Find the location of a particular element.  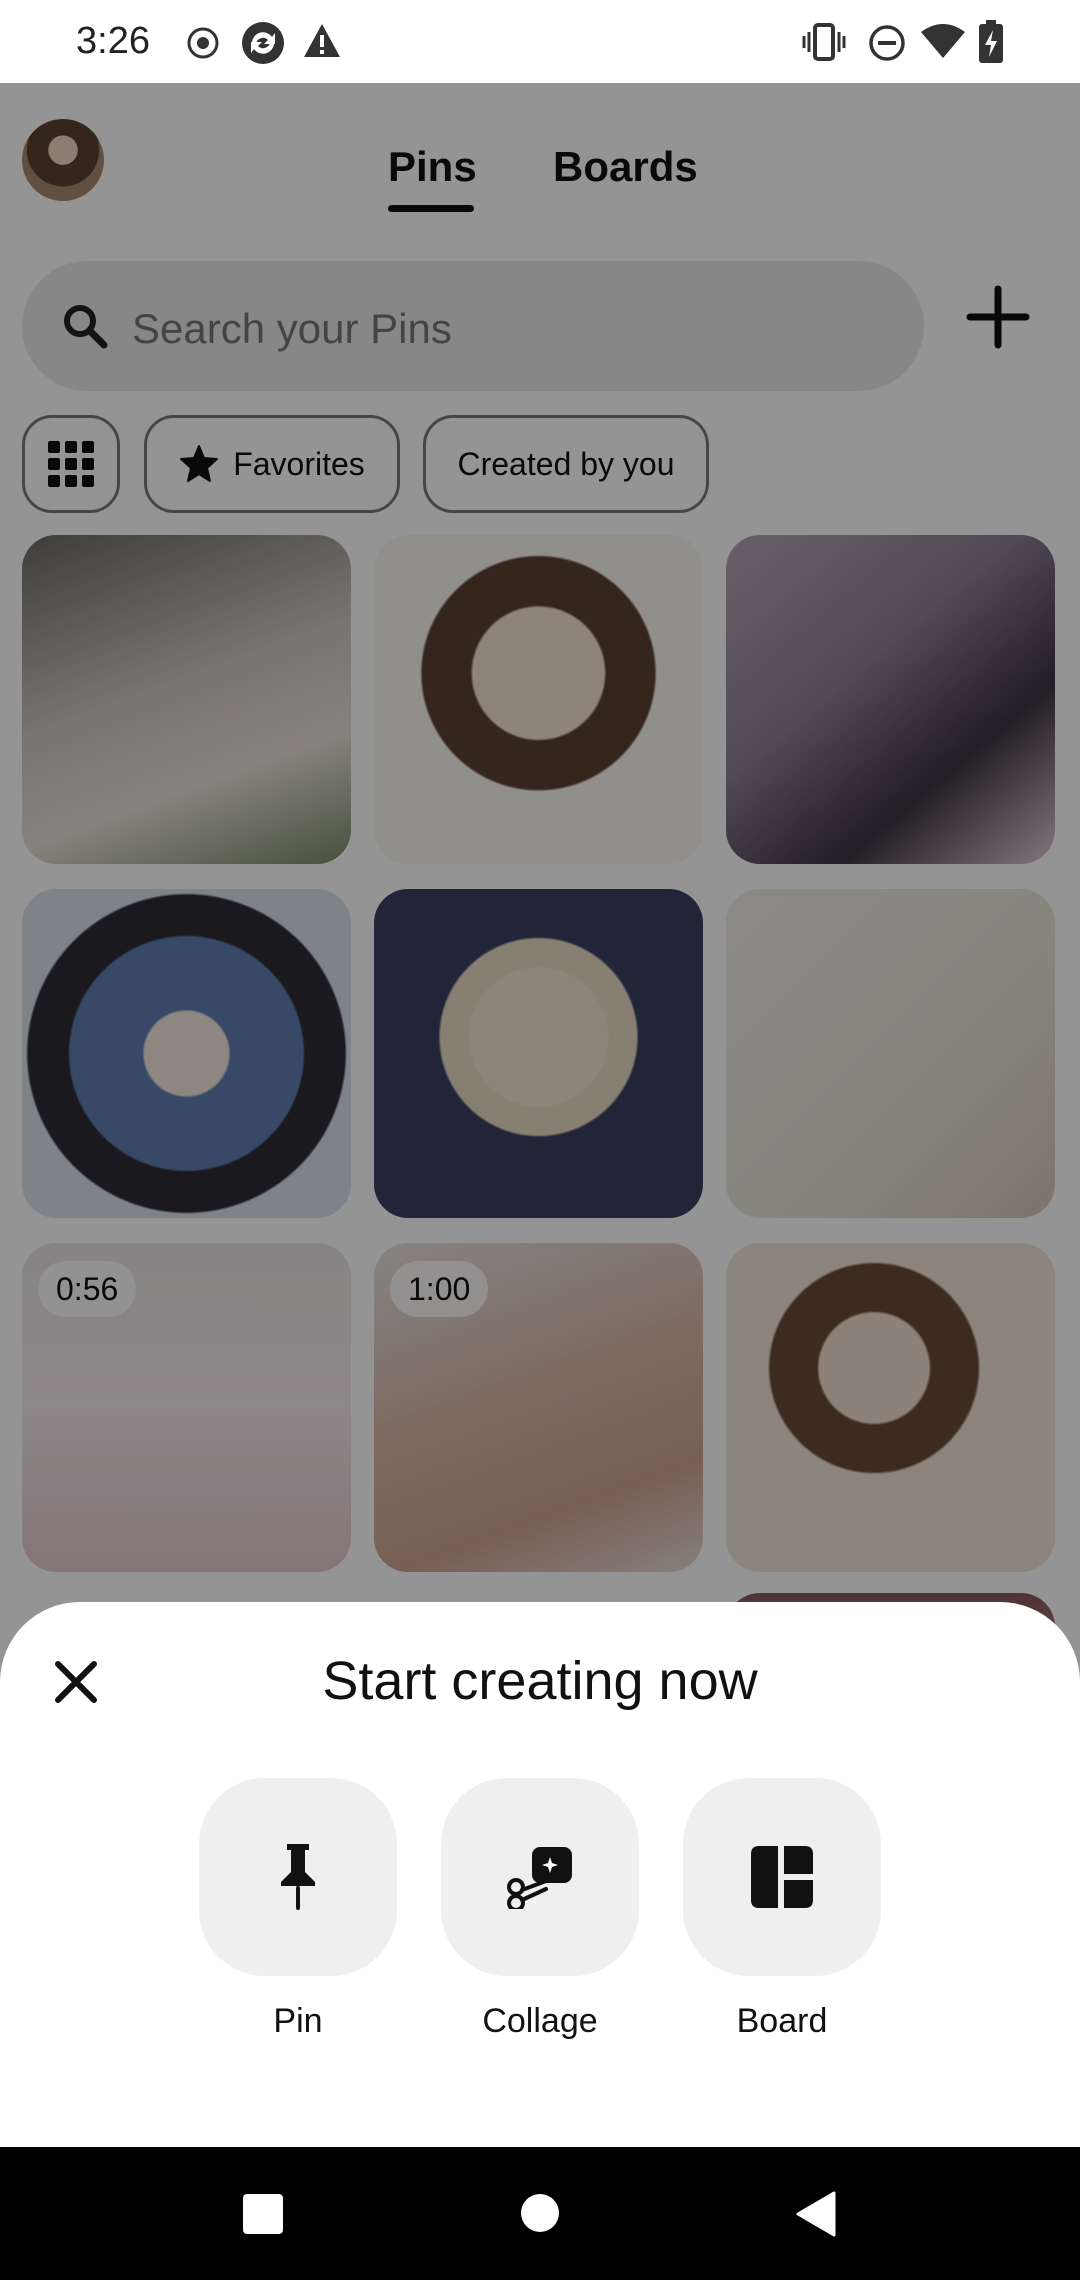

status-bar: 3:26 is located at coordinates (540, 41).